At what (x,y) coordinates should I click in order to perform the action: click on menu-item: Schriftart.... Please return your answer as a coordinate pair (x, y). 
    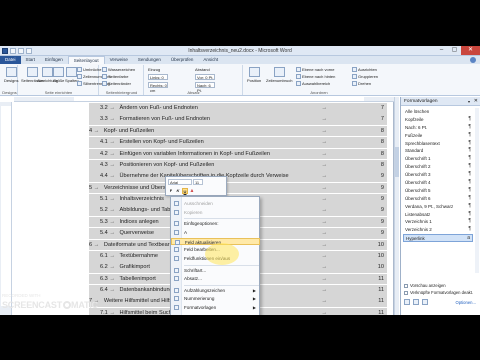
    Looking at the image, I should click on (215, 270).